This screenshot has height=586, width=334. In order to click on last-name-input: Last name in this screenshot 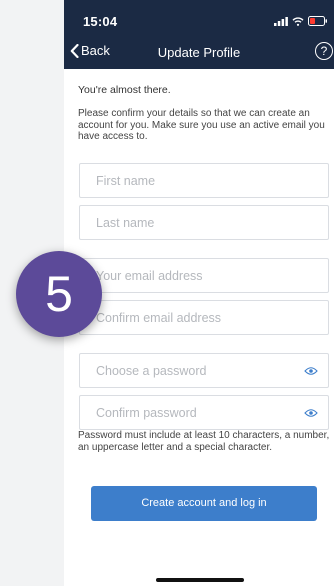, I will do `click(204, 222)`.